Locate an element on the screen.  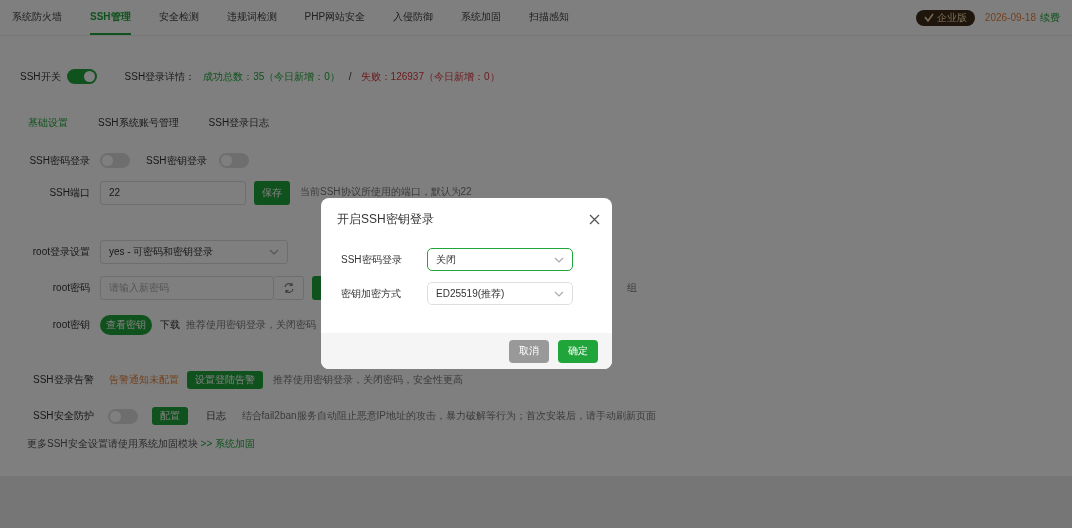
save-button: 保存 is located at coordinates (272, 193).